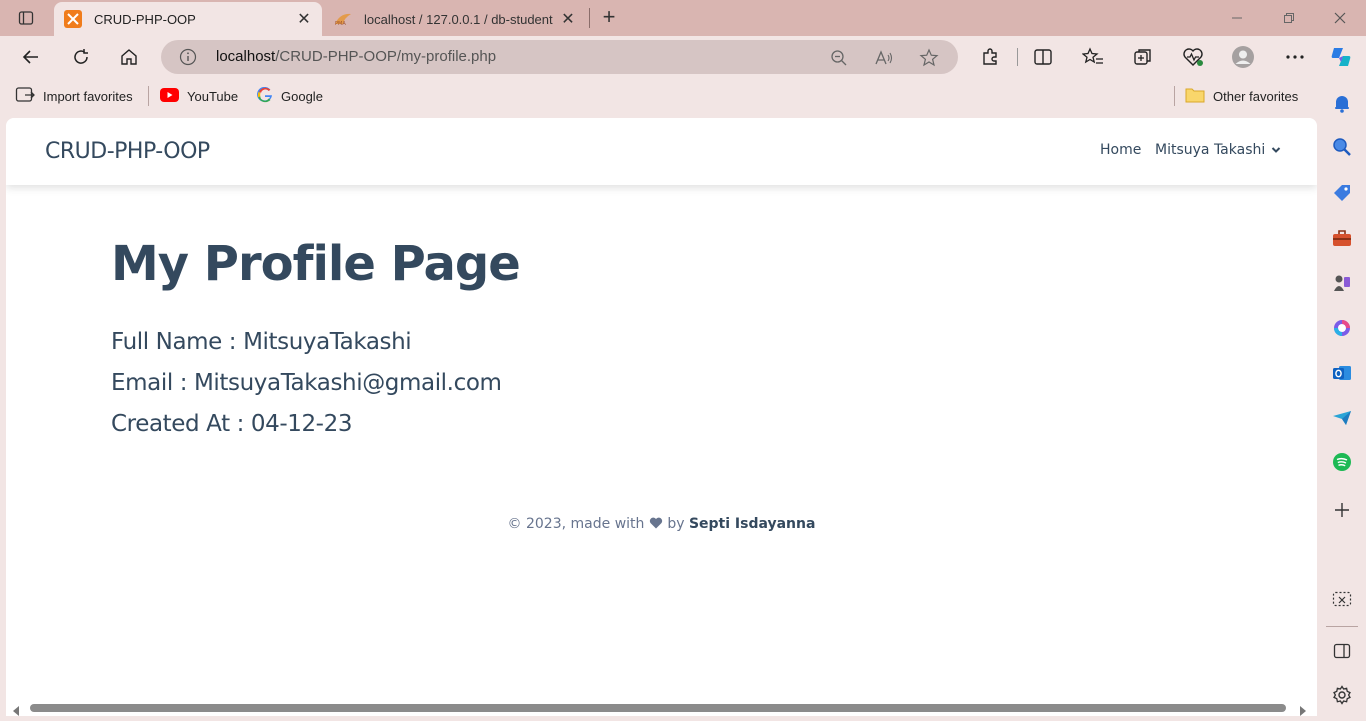 The width and height of the screenshot is (1366, 721). I want to click on tab-actions-icon, so click(26, 18).